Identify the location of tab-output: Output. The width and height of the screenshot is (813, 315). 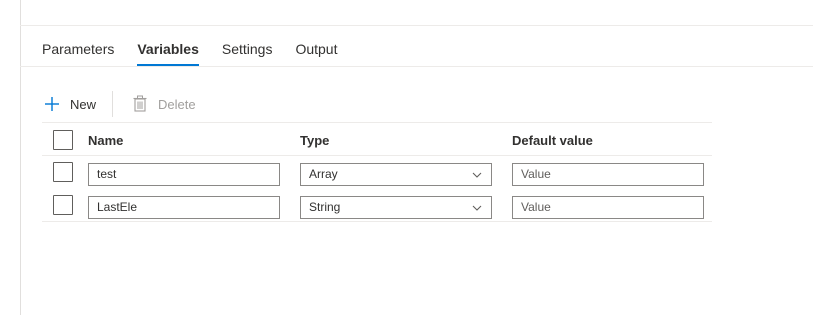
(316, 53).